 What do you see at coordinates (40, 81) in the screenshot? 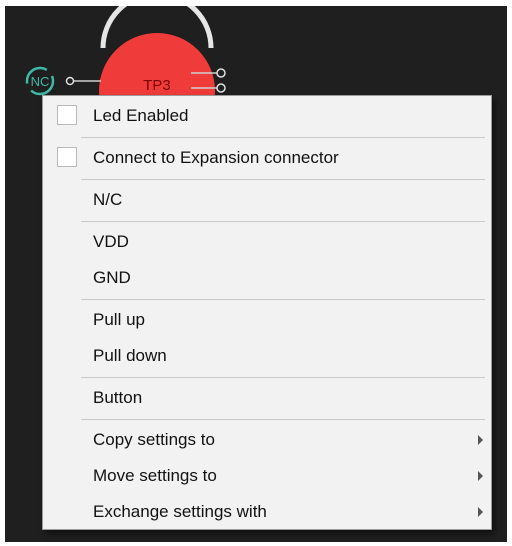
I see `nc-label: NC` at bounding box center [40, 81].